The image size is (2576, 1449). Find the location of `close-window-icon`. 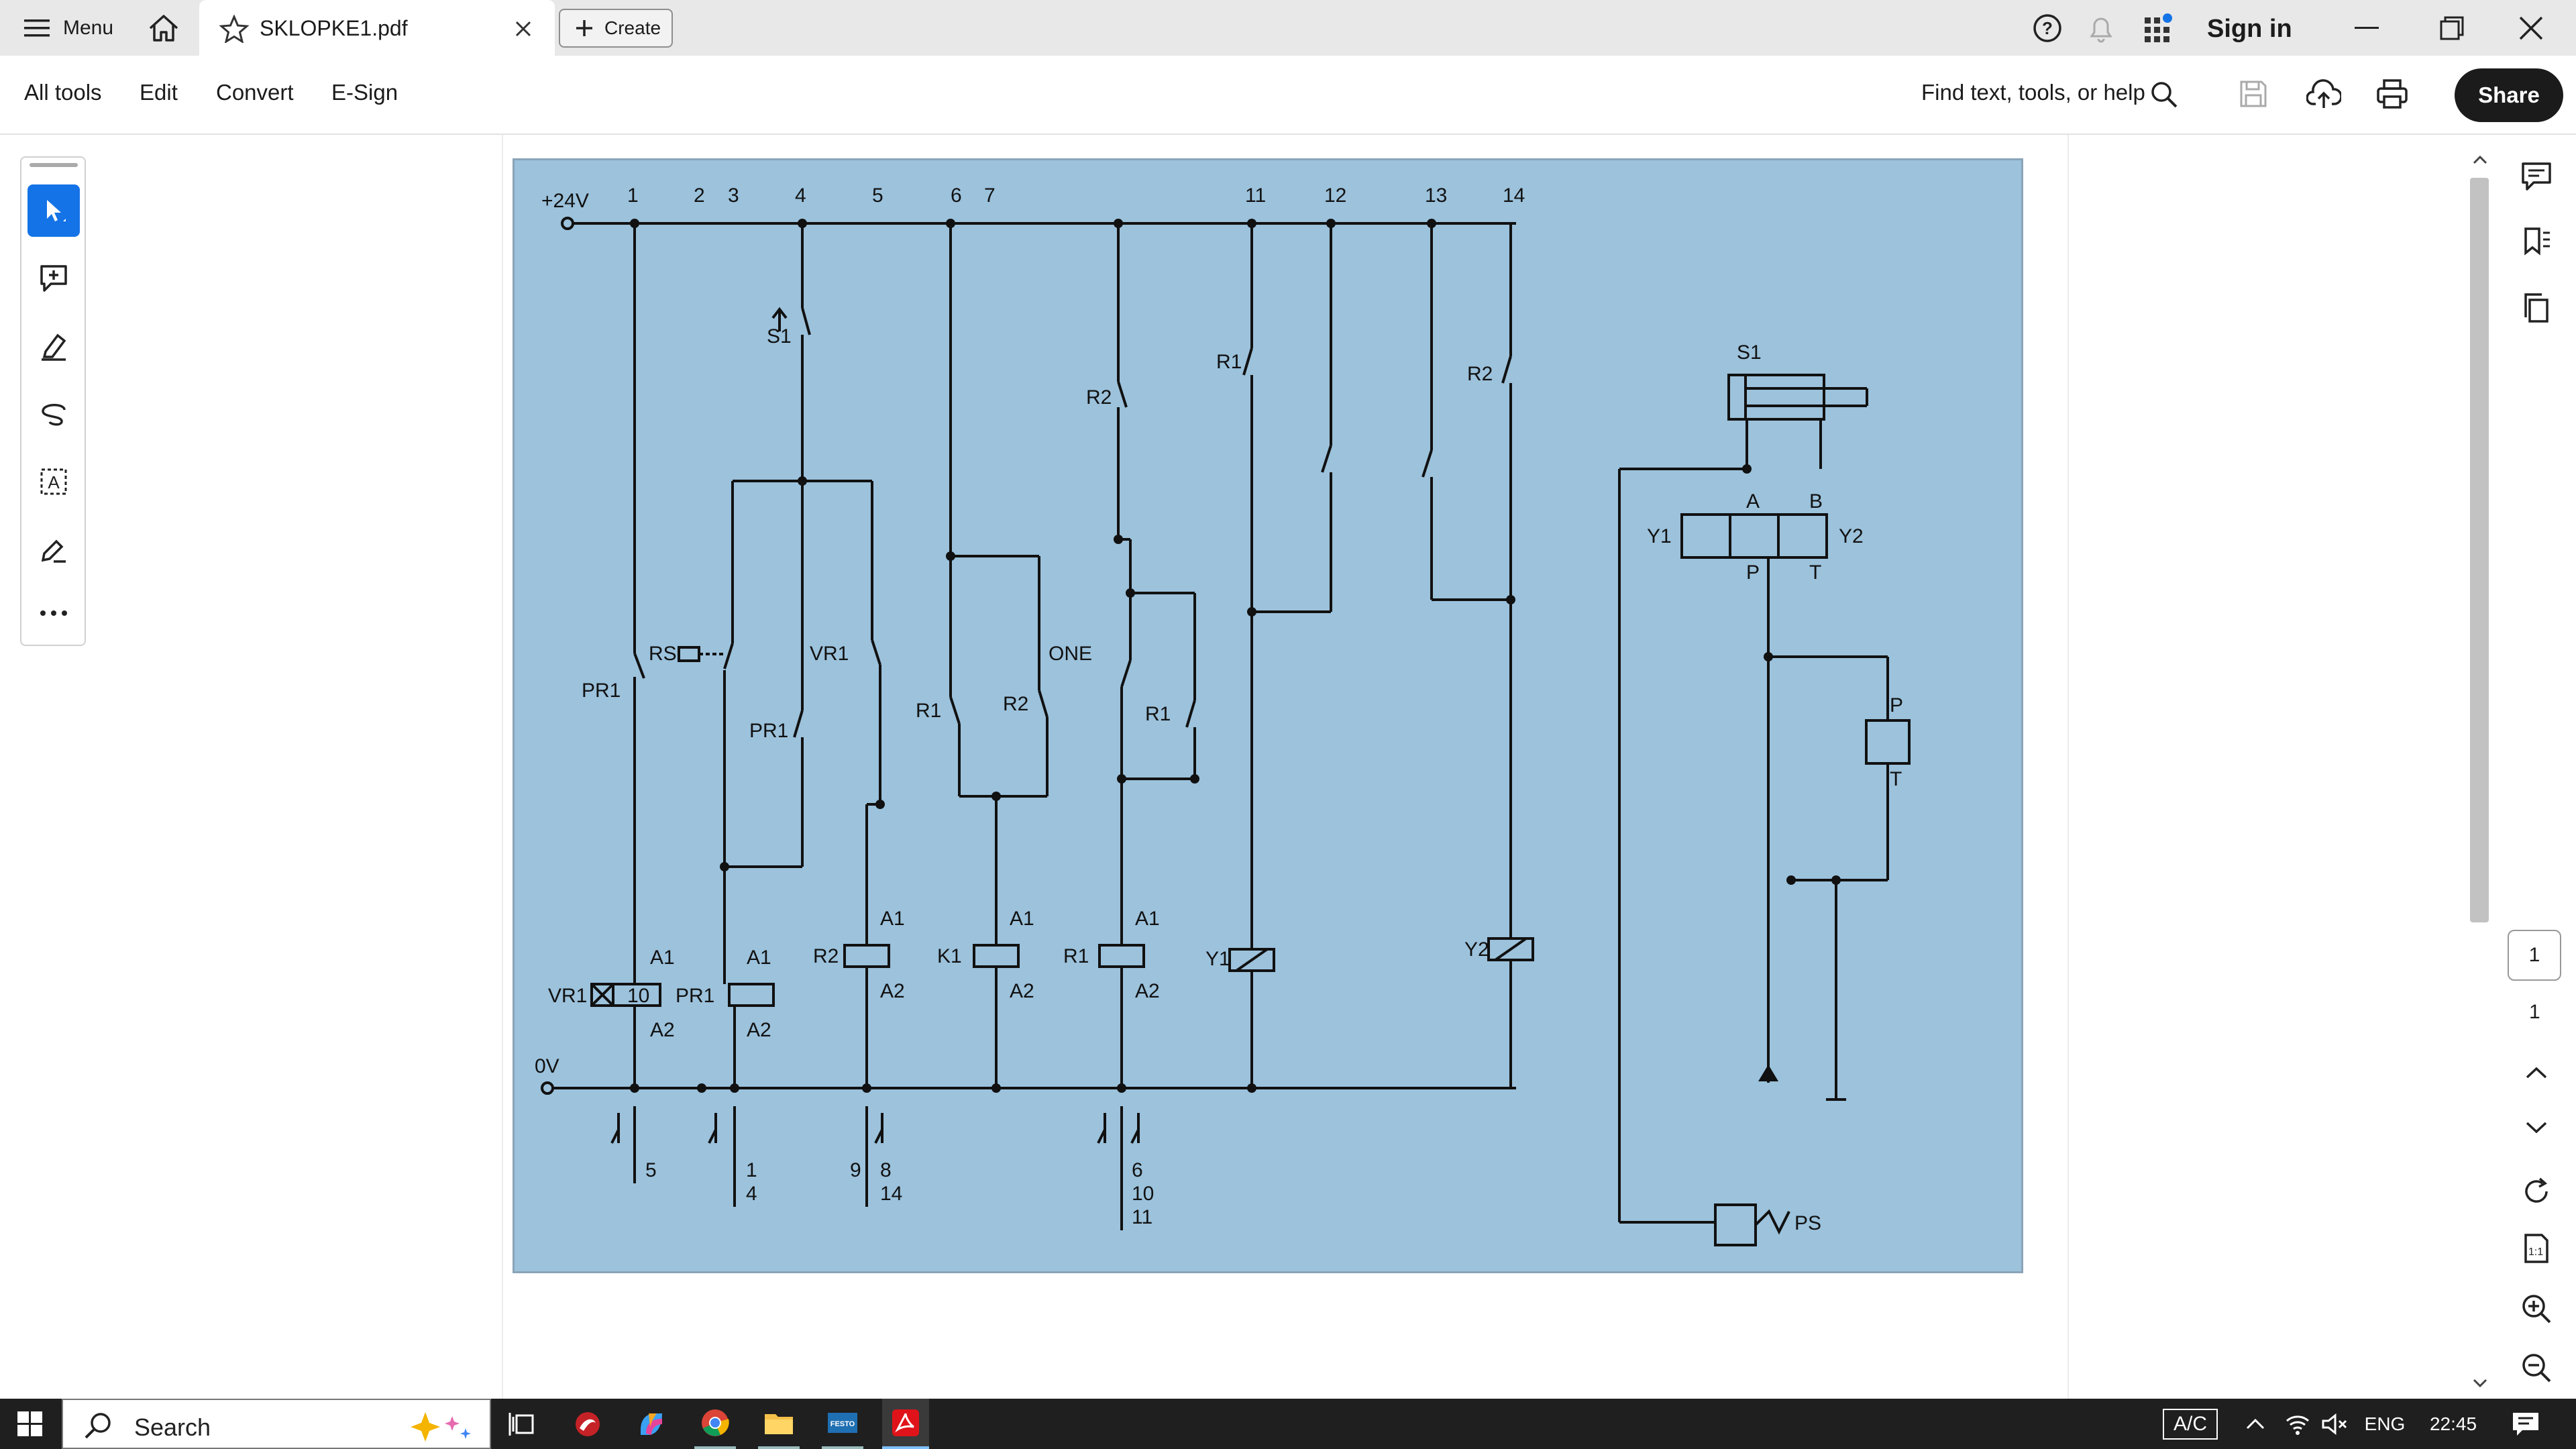

close-window-icon is located at coordinates (2531, 28).